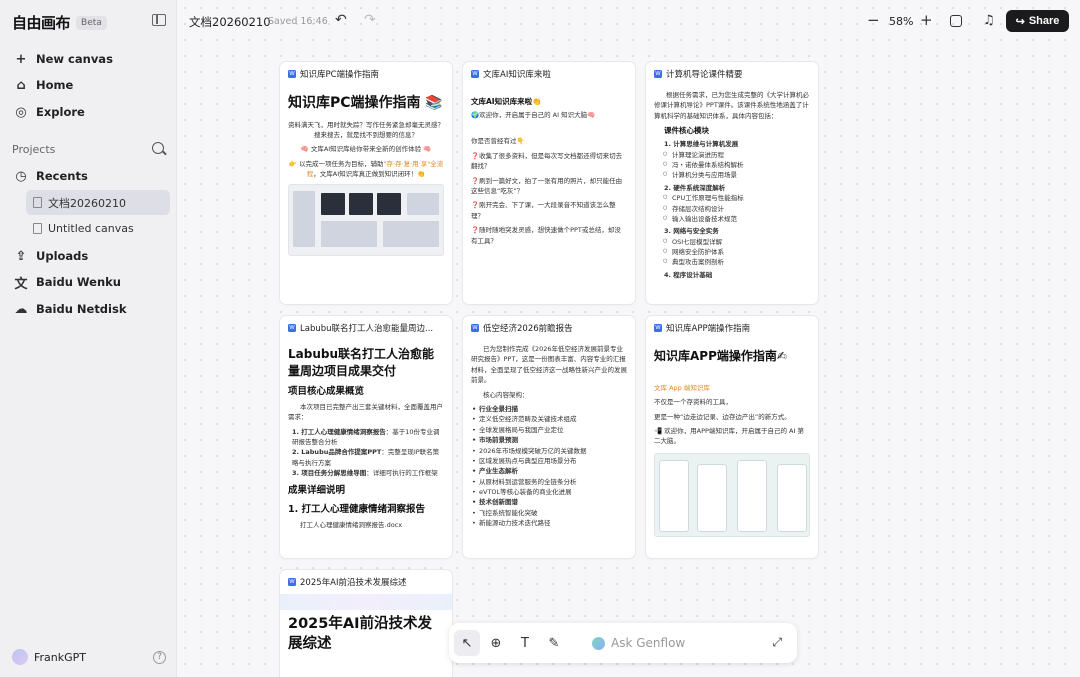  What do you see at coordinates (873, 20) in the screenshot?
I see `zoom-out-button: −` at bounding box center [873, 20].